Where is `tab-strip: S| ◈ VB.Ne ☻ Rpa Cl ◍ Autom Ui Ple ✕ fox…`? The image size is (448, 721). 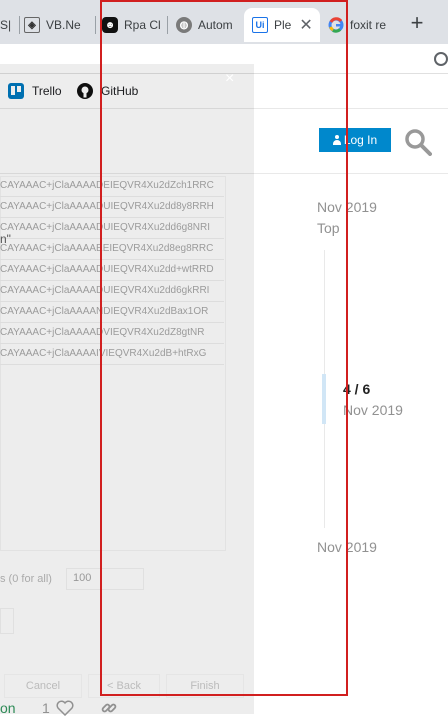
tab-strip: S| ◈ VB.Ne ☻ Rpa Cl ◍ Autom Ui Ple ✕ fox… is located at coordinates (224, 22).